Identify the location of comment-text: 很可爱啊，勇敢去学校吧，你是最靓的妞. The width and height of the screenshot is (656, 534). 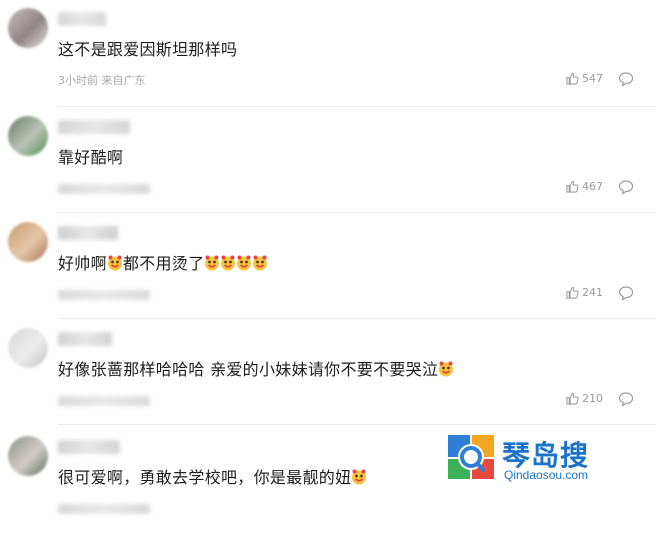
(212, 476).